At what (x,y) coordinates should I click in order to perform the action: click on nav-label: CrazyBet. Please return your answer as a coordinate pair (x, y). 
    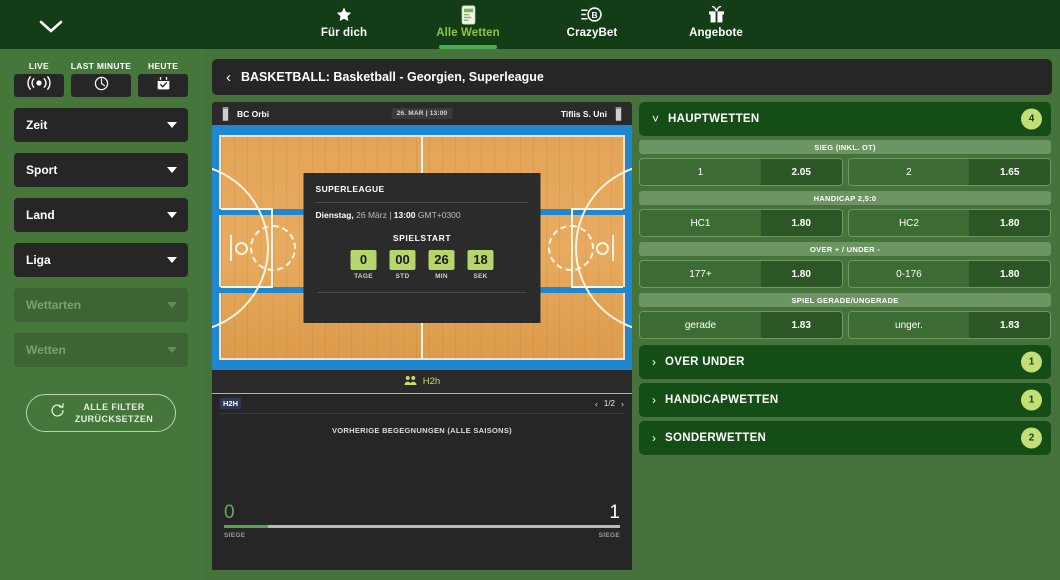
    Looking at the image, I should click on (592, 33).